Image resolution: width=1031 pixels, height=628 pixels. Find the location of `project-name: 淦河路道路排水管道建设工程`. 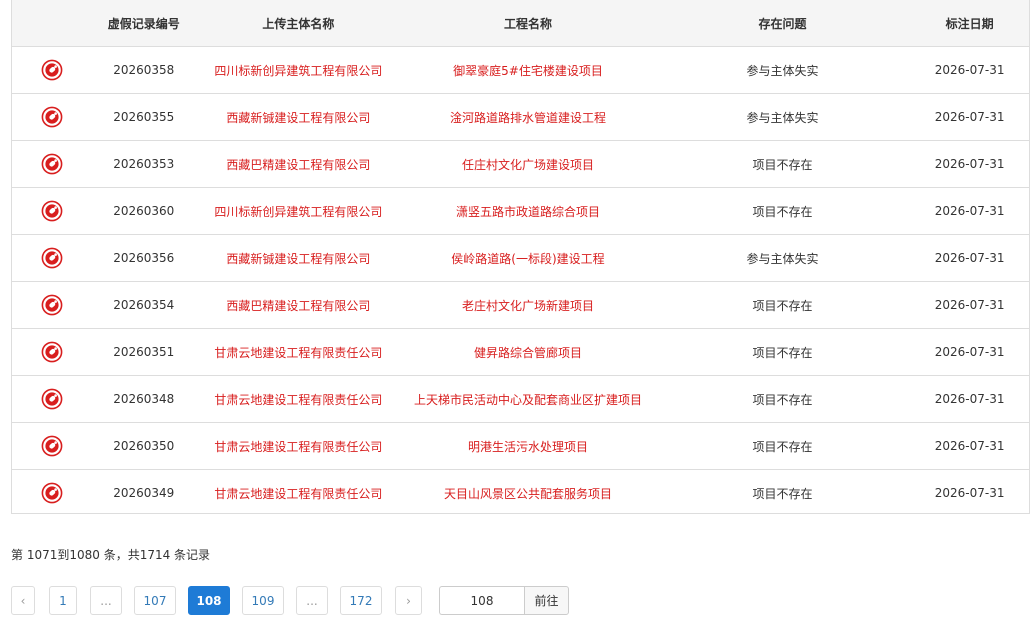

project-name: 淦河路道路排水管道建设工程 is located at coordinates (528, 117).